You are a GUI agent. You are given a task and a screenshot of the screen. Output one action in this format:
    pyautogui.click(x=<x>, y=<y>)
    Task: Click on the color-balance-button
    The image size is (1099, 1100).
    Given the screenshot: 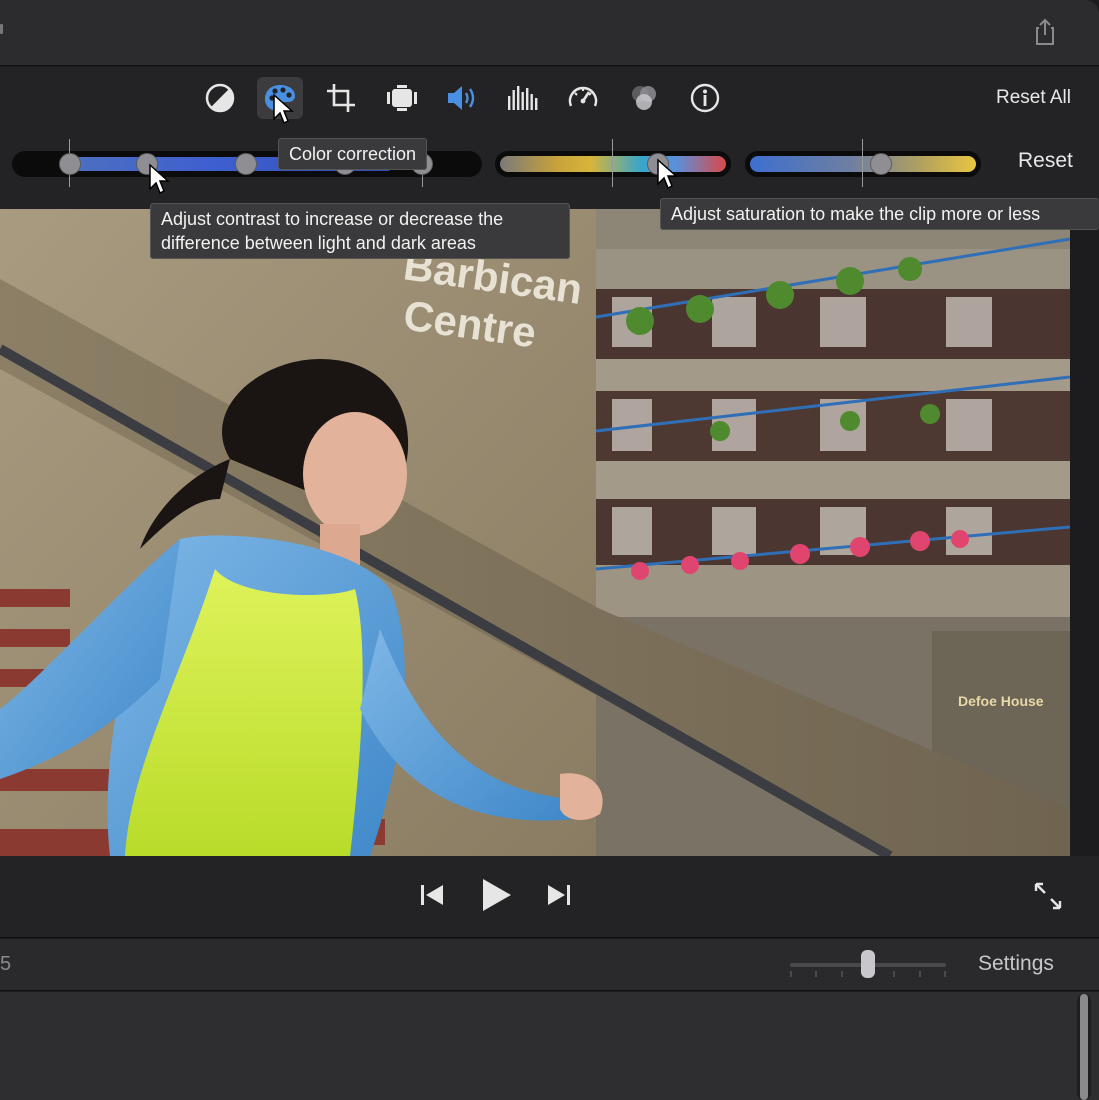 What is the action you would take?
    pyautogui.click(x=220, y=98)
    